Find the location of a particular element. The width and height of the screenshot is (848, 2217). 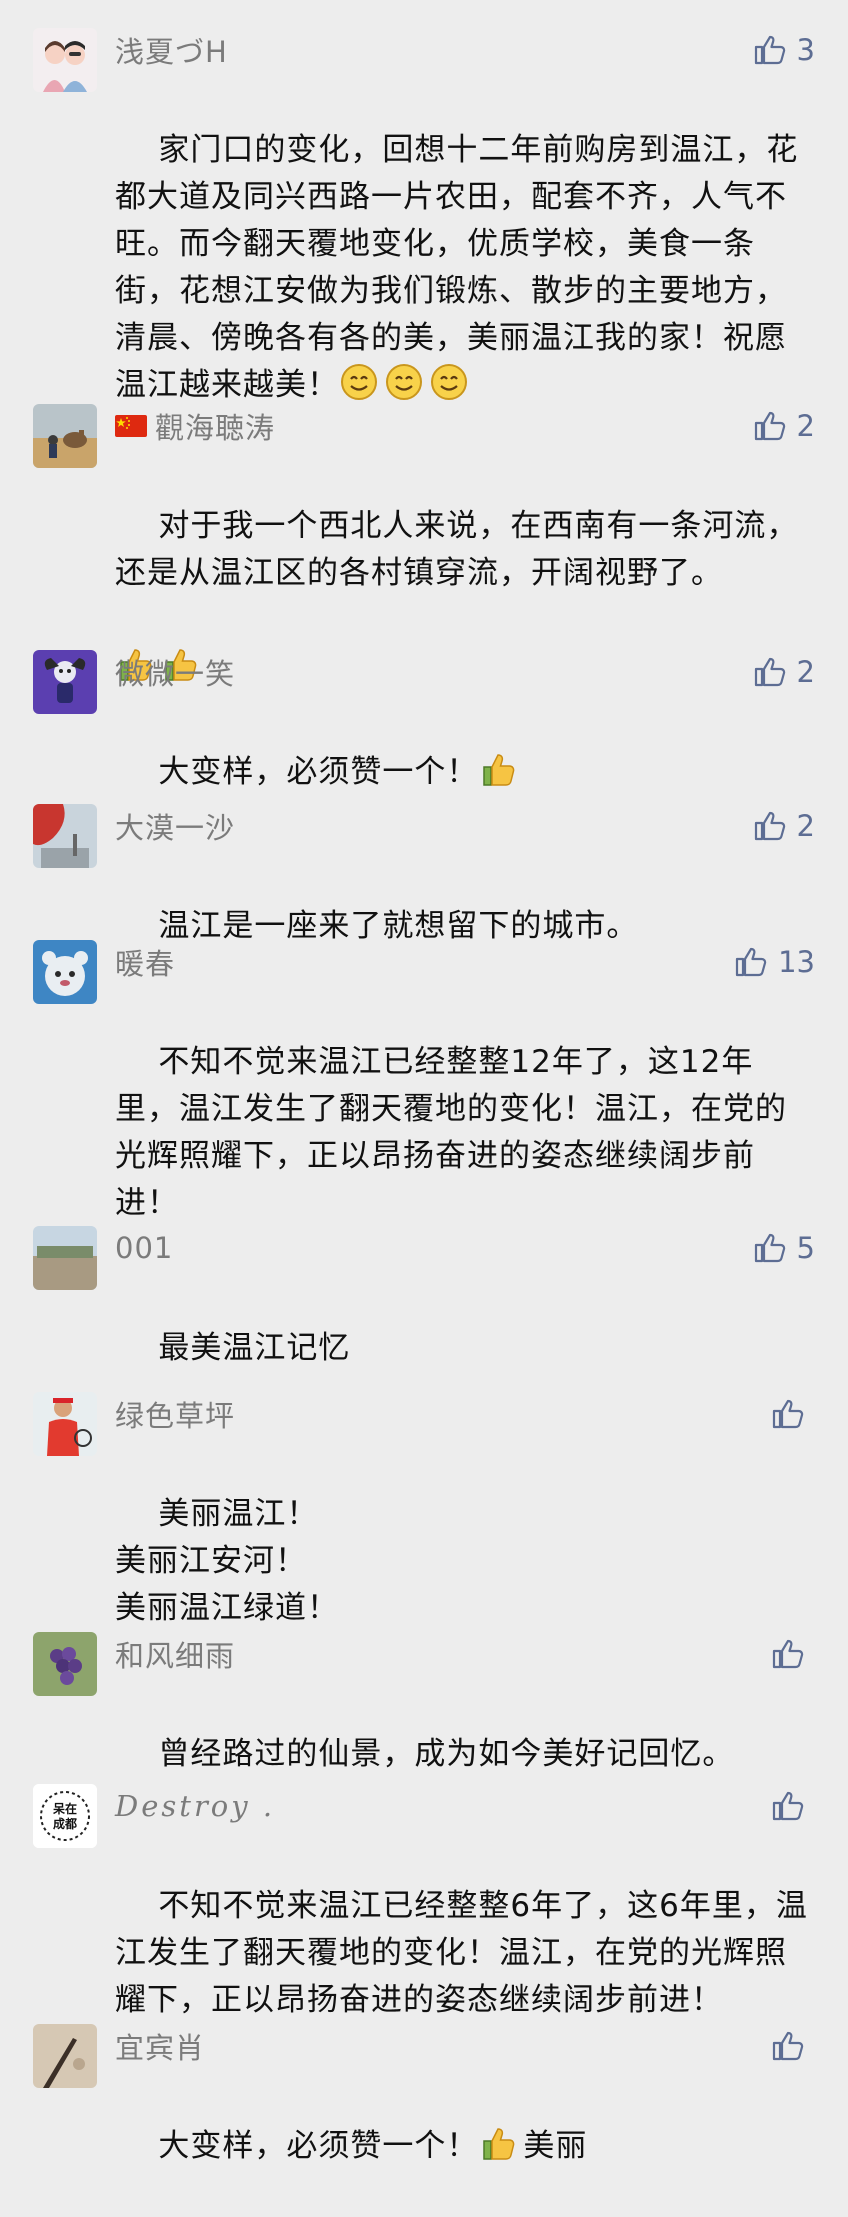

like-button: 5 is located at coordinates (784, 1248).